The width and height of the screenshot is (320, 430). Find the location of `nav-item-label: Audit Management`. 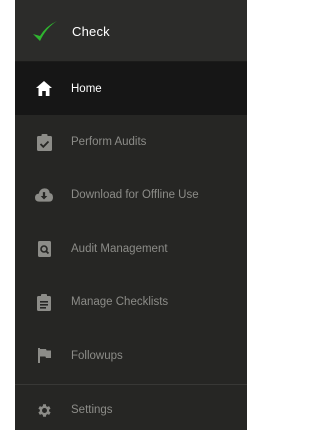

nav-item-label: Audit Management is located at coordinates (119, 248).